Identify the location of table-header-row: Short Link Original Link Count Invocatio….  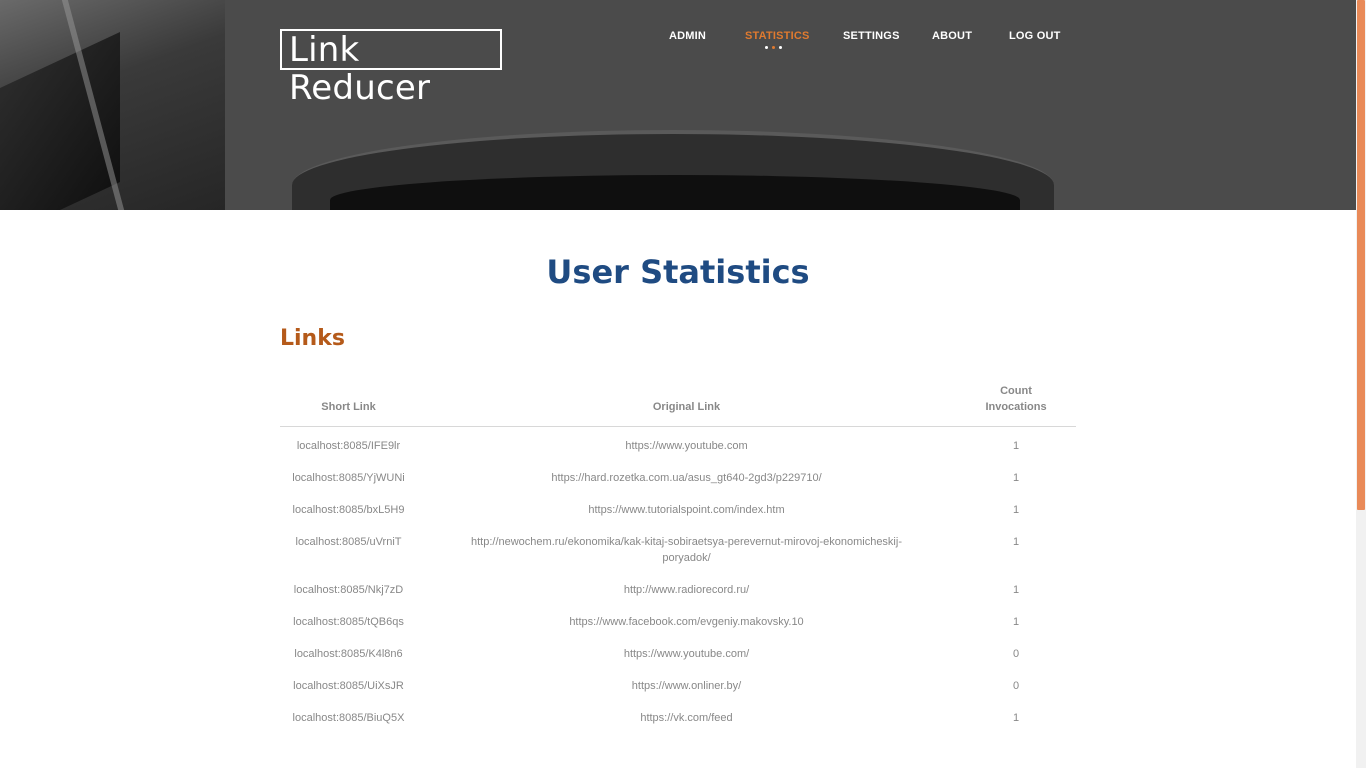
(678, 402).